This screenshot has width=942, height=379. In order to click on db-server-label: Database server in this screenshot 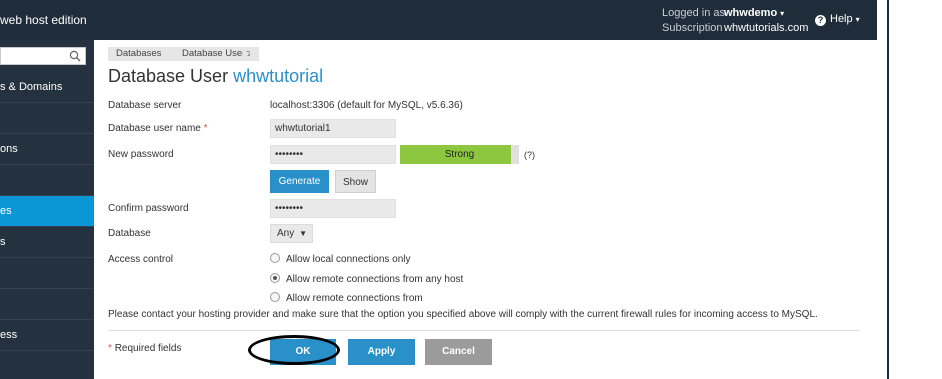, I will do `click(145, 105)`.